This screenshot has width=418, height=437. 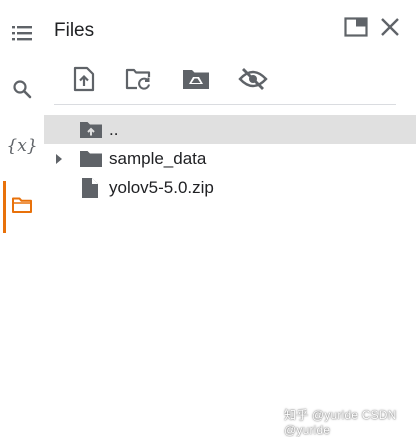 I want to click on table-of-contents-button, so click(x=22, y=33).